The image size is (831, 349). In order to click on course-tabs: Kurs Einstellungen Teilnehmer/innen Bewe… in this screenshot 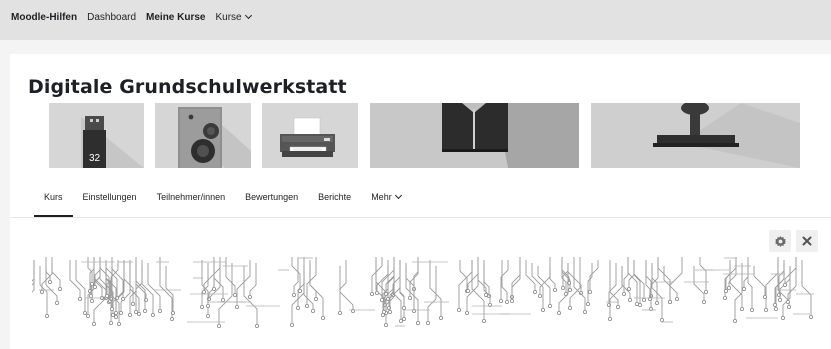, I will do `click(222, 201)`.